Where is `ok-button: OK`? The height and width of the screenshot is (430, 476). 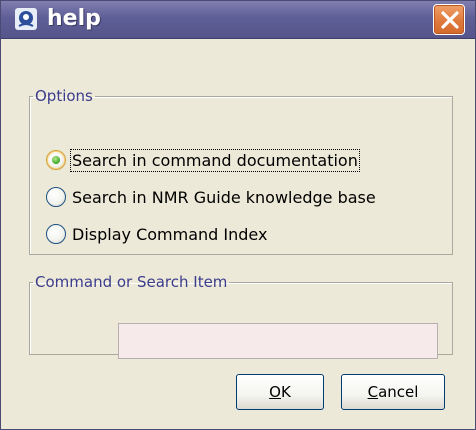
ok-button: OK is located at coordinates (280, 392).